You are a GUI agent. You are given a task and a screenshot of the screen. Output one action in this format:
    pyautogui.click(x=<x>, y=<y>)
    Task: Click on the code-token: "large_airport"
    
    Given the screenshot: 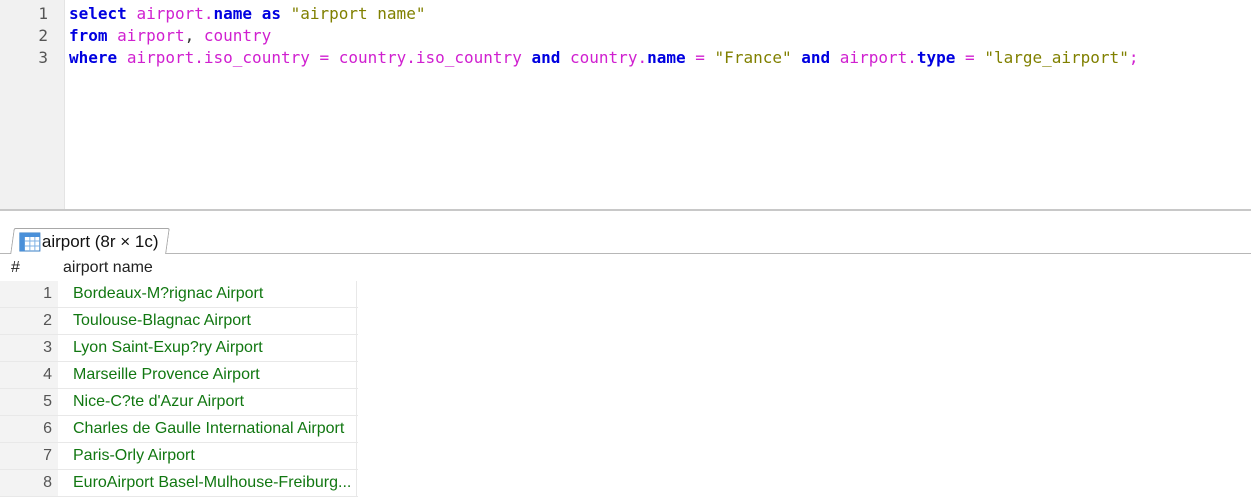 What is the action you would take?
    pyautogui.click(x=1056, y=57)
    